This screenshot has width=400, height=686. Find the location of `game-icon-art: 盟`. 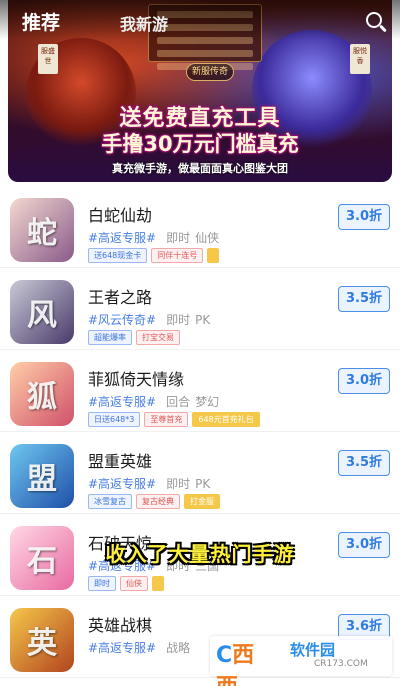

game-icon-art: 盟 is located at coordinates (42, 479).